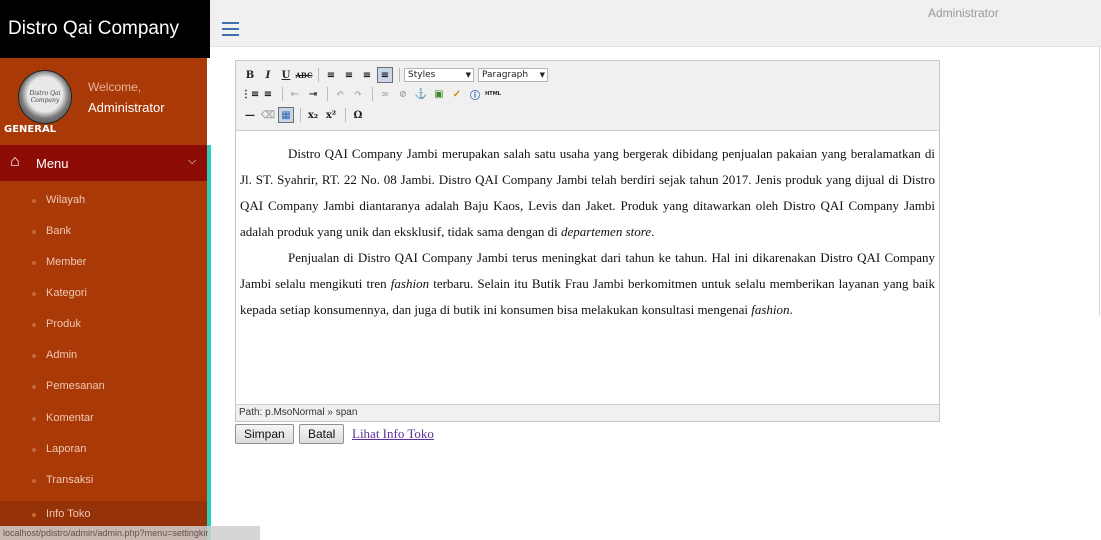  What do you see at coordinates (313, 115) in the screenshot?
I see `subscript-icon: x₂` at bounding box center [313, 115].